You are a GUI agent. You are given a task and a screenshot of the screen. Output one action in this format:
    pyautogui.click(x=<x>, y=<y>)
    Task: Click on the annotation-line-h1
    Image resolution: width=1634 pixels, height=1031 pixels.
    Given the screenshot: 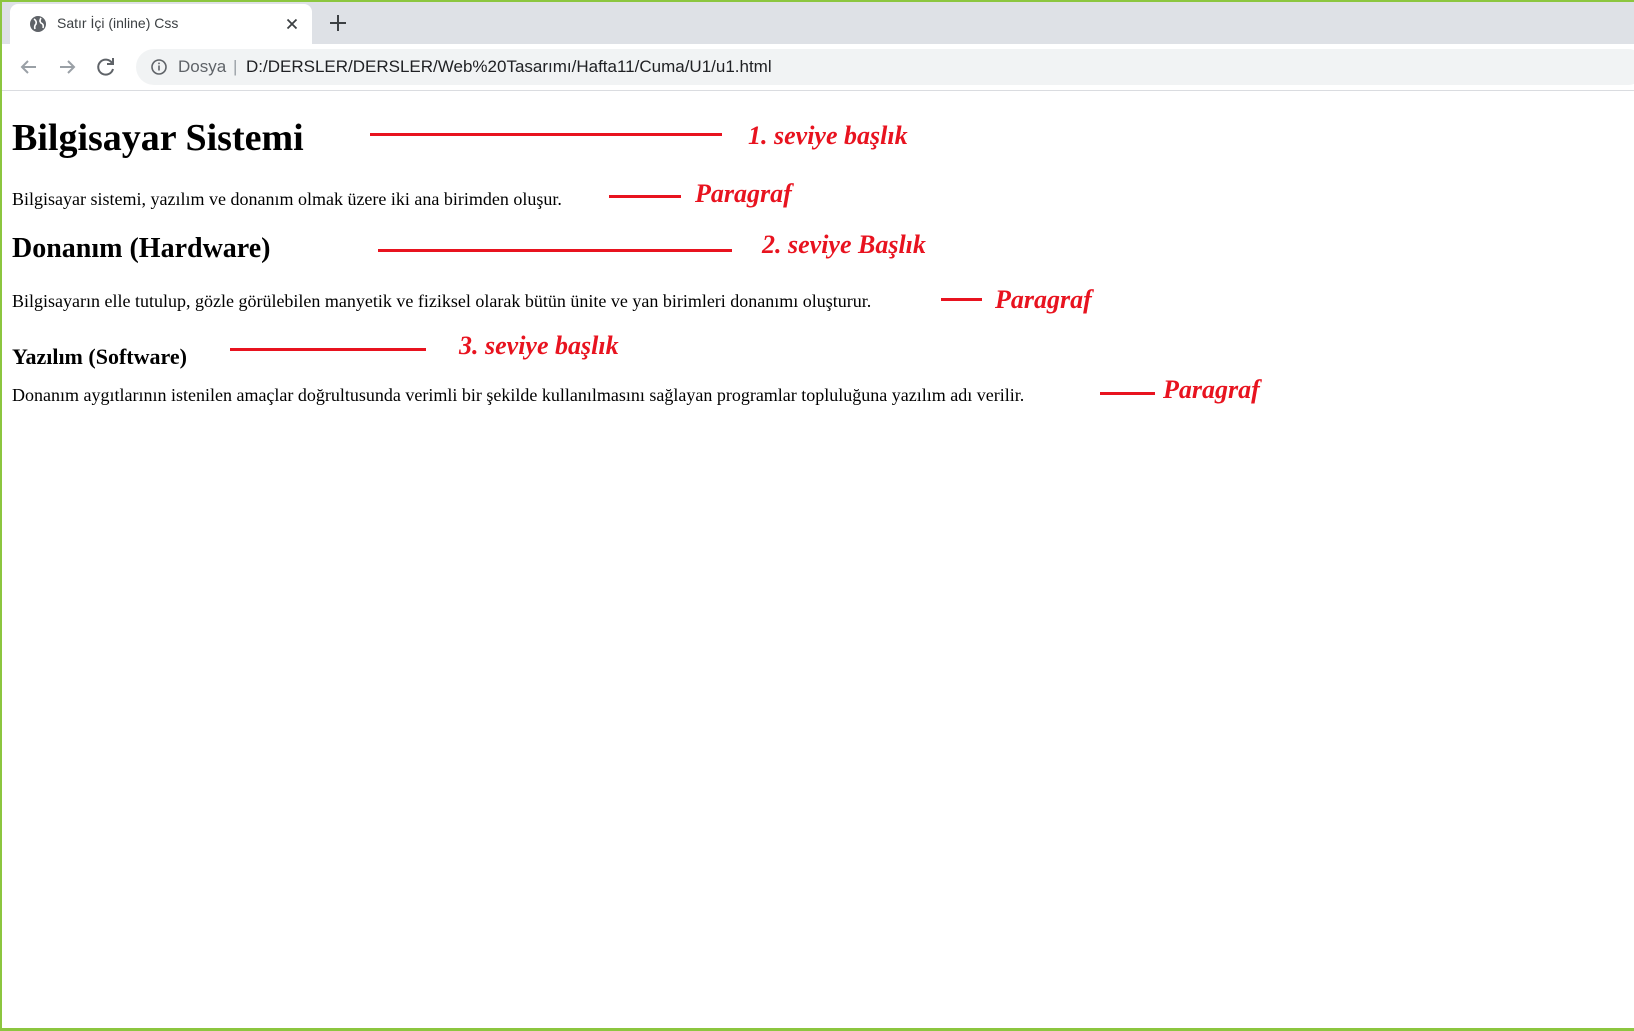 What is the action you would take?
    pyautogui.click(x=546, y=134)
    